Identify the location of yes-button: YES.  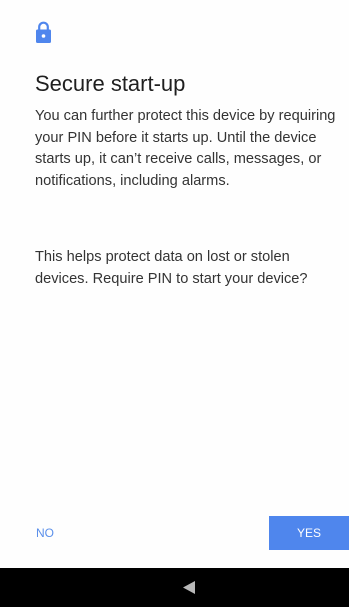
(309, 533).